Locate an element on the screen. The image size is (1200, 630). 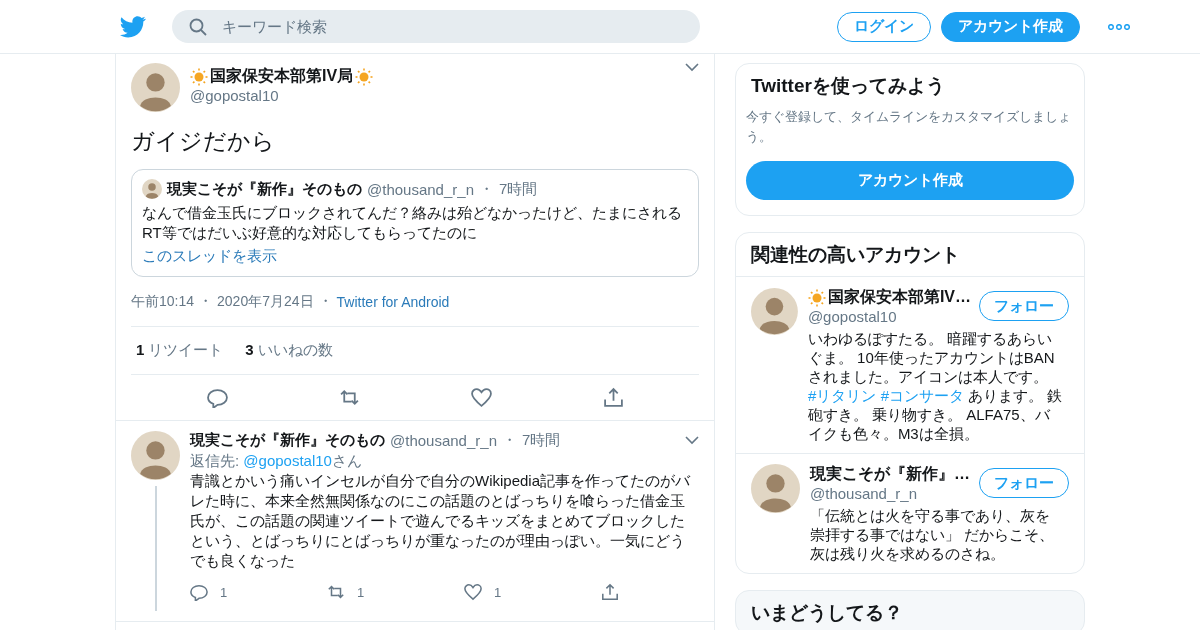
author-handle: @gopostal10 is located at coordinates (432, 95).